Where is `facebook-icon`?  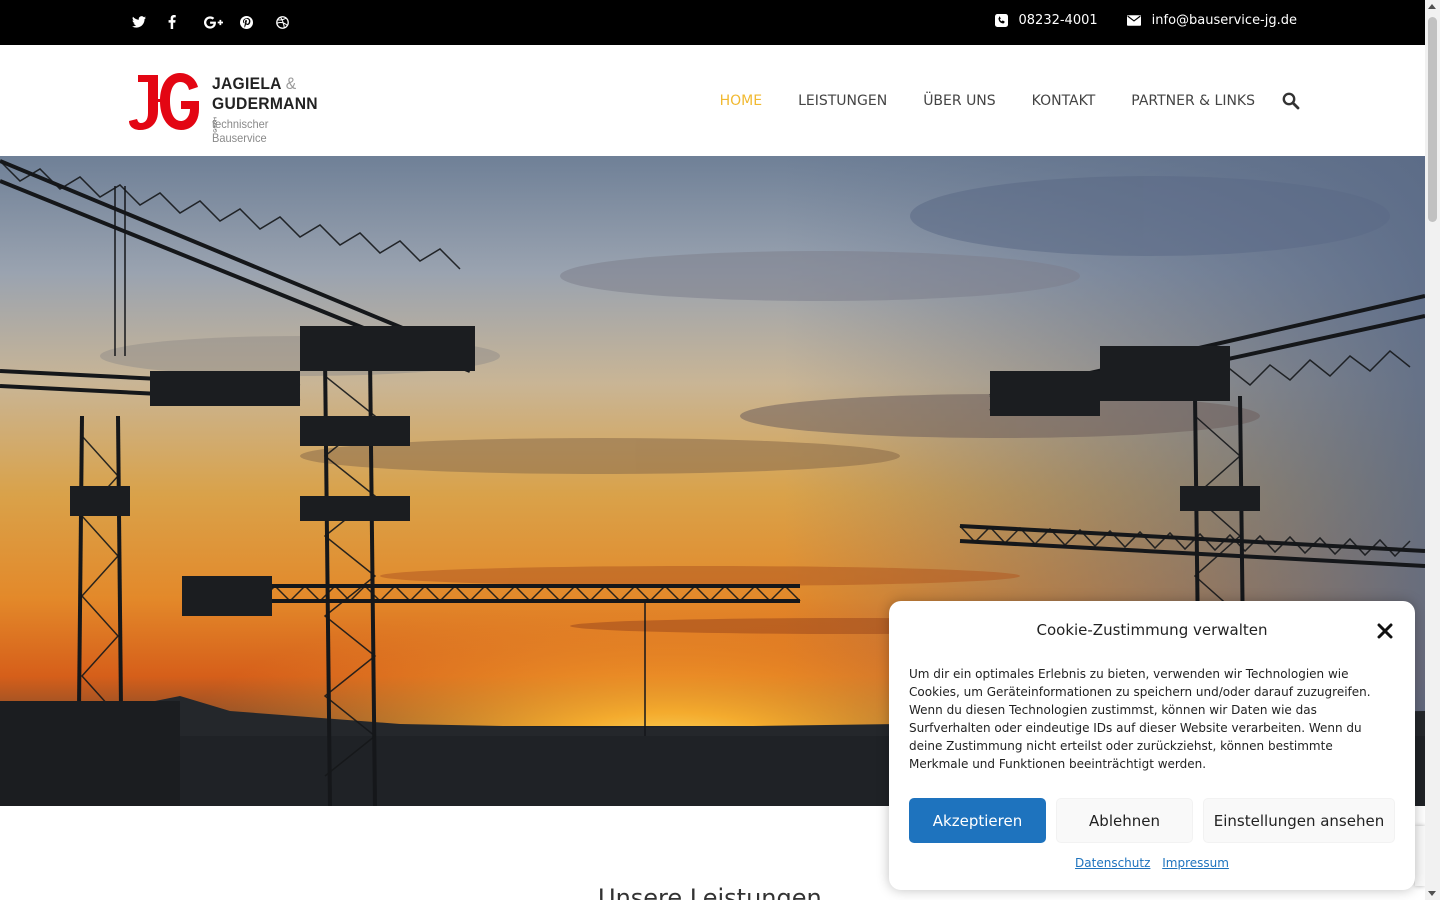
facebook-icon is located at coordinates (186, 22).